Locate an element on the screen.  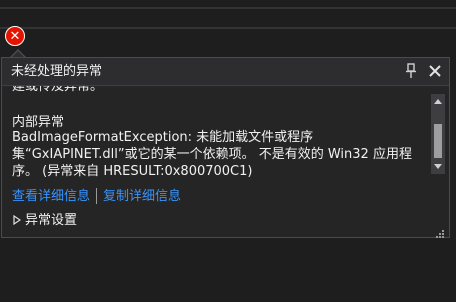
close-icon-graphic is located at coordinates (435, 71).